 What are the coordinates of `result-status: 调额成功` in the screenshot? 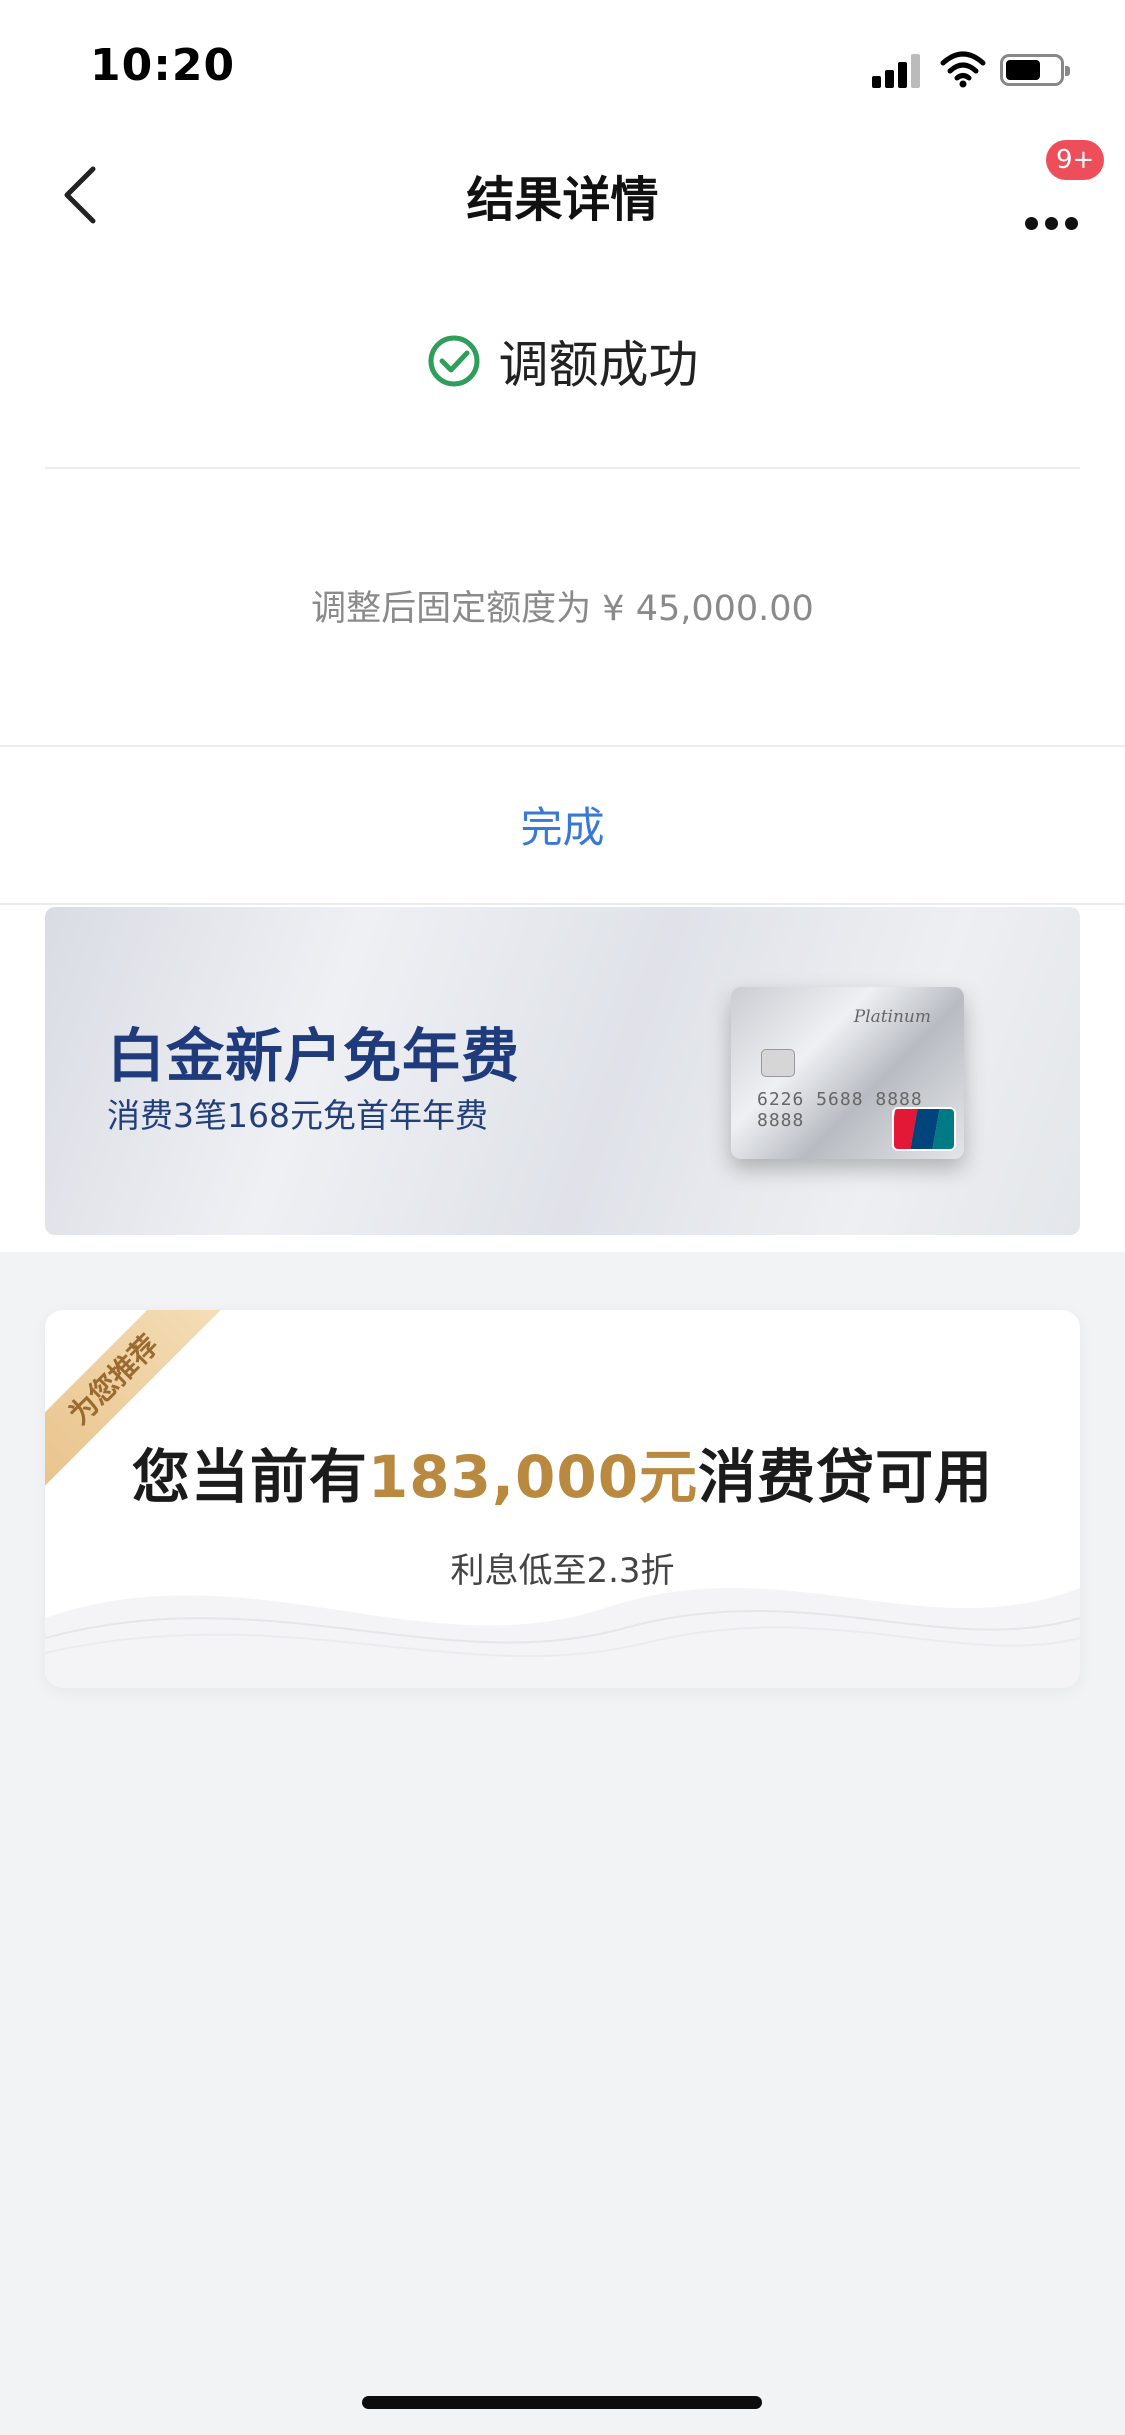 It's located at (562, 365).